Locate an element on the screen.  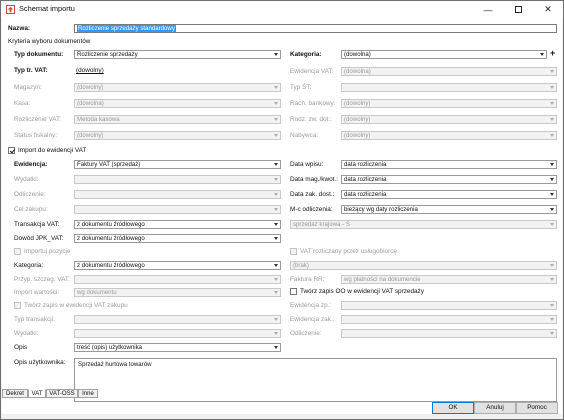
import-wartosci-select: wg dokumentu is located at coordinates (177, 292).